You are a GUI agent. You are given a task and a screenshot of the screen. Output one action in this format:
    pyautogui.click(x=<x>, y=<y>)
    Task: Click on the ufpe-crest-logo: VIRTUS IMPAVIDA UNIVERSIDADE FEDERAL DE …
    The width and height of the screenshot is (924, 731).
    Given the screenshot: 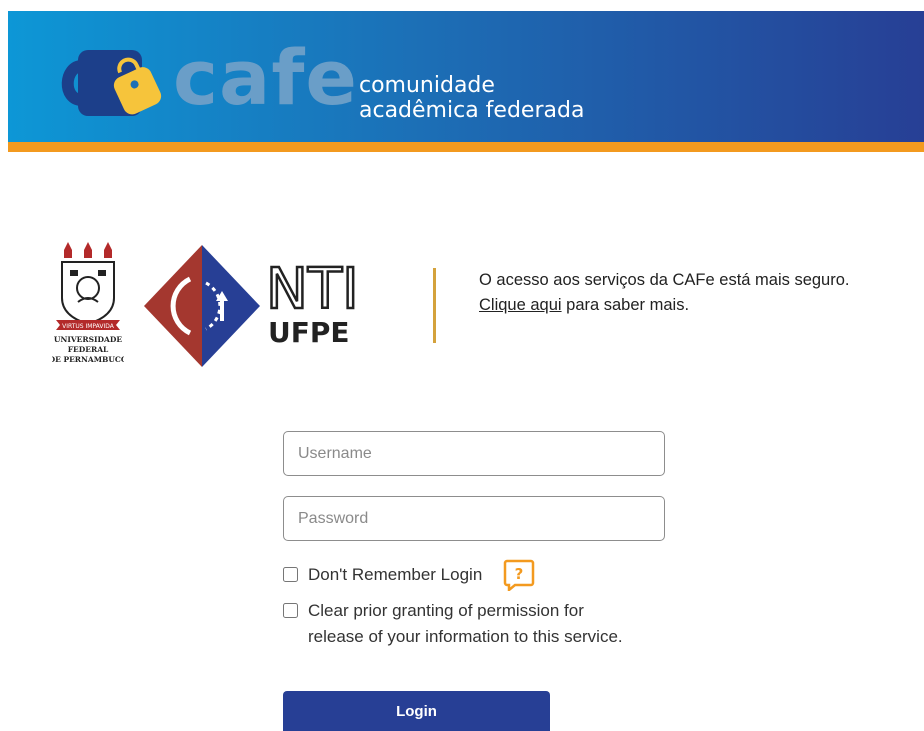 What is the action you would take?
    pyautogui.click(x=88, y=303)
    